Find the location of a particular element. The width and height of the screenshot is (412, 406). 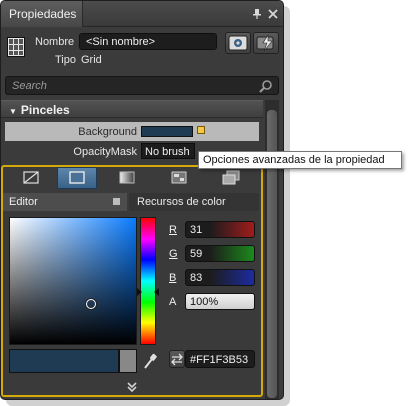

pin-icon is located at coordinates (257, 14).